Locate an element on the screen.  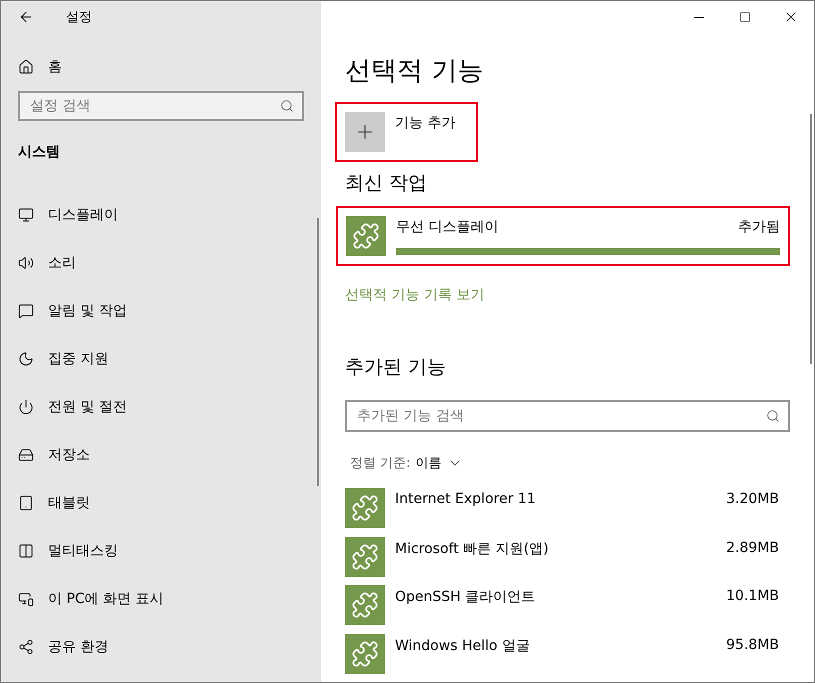
feature-name: Microsoft 빠른 지원(앱) is located at coordinates (472, 549).